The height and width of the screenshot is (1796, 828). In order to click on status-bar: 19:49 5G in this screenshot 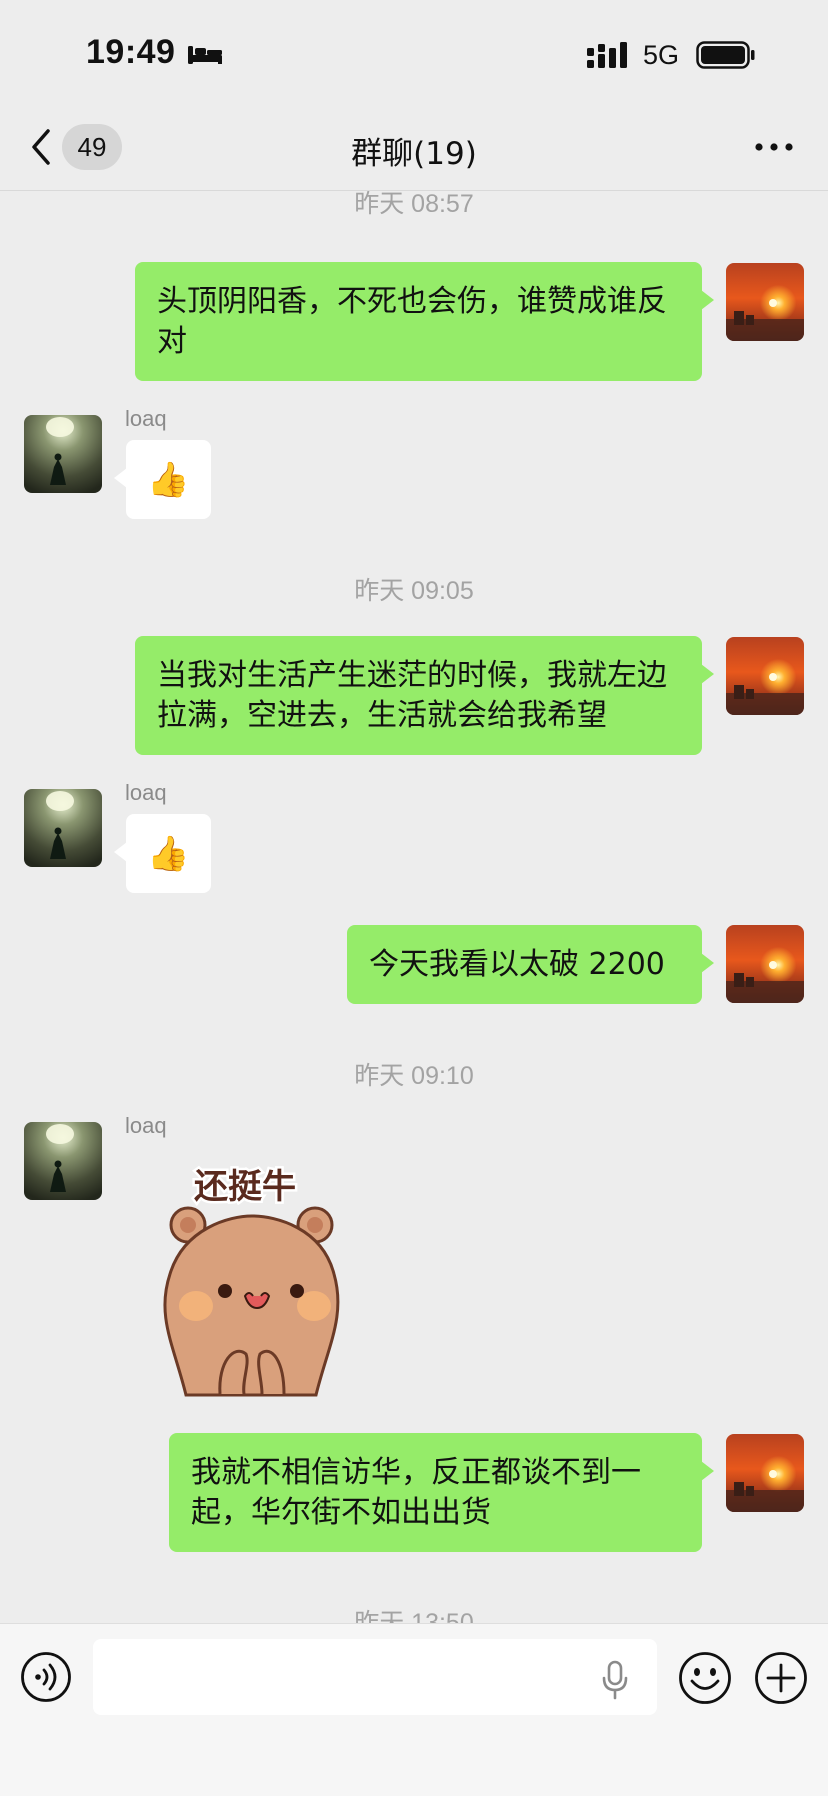, I will do `click(414, 55)`.